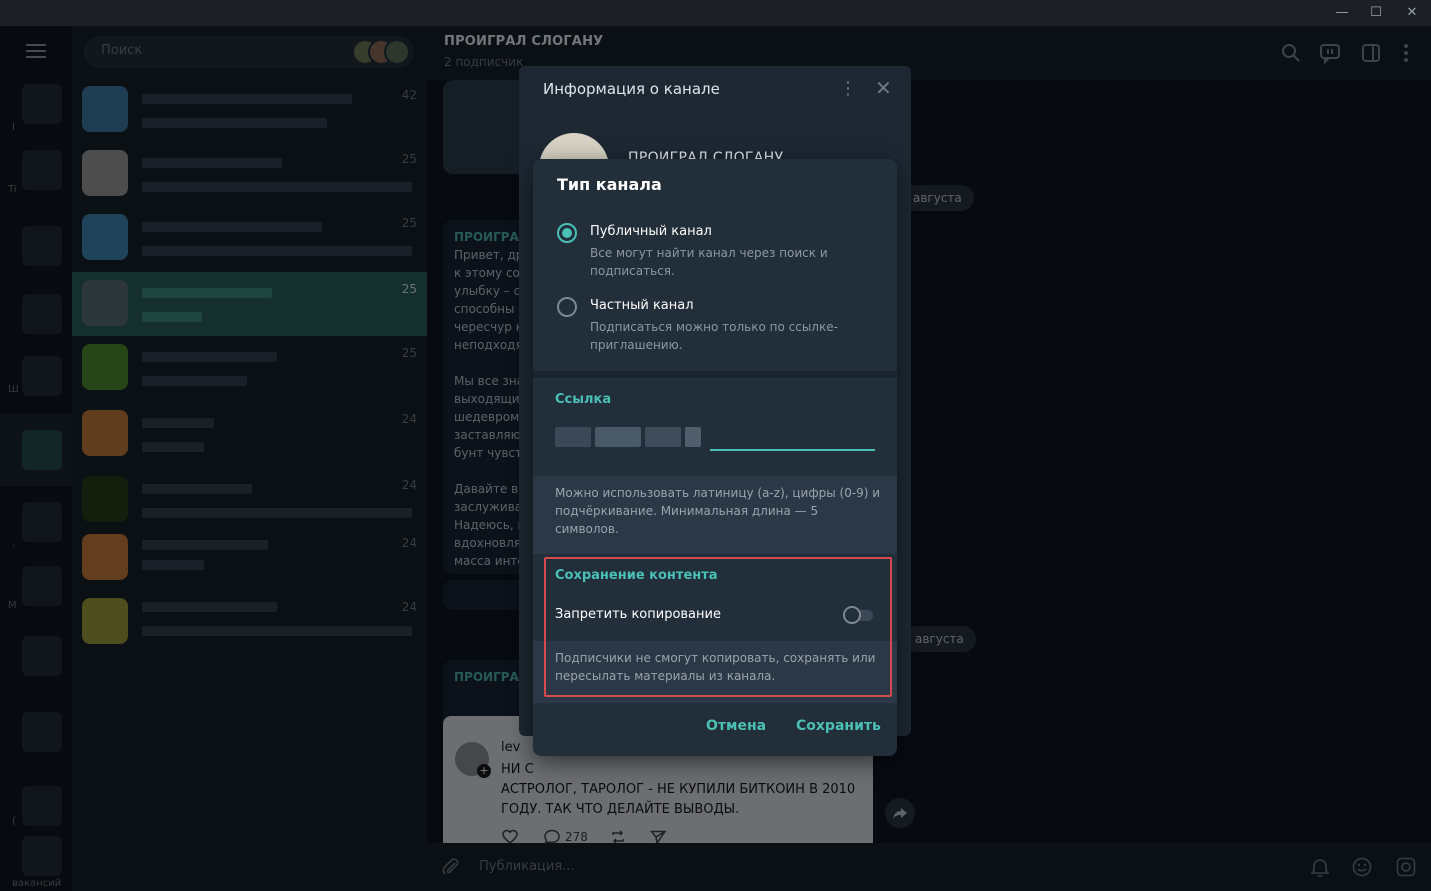 The height and width of the screenshot is (891, 1431). Describe the element at coordinates (1412, 13) in the screenshot. I see `close-window-button: ✕` at that location.